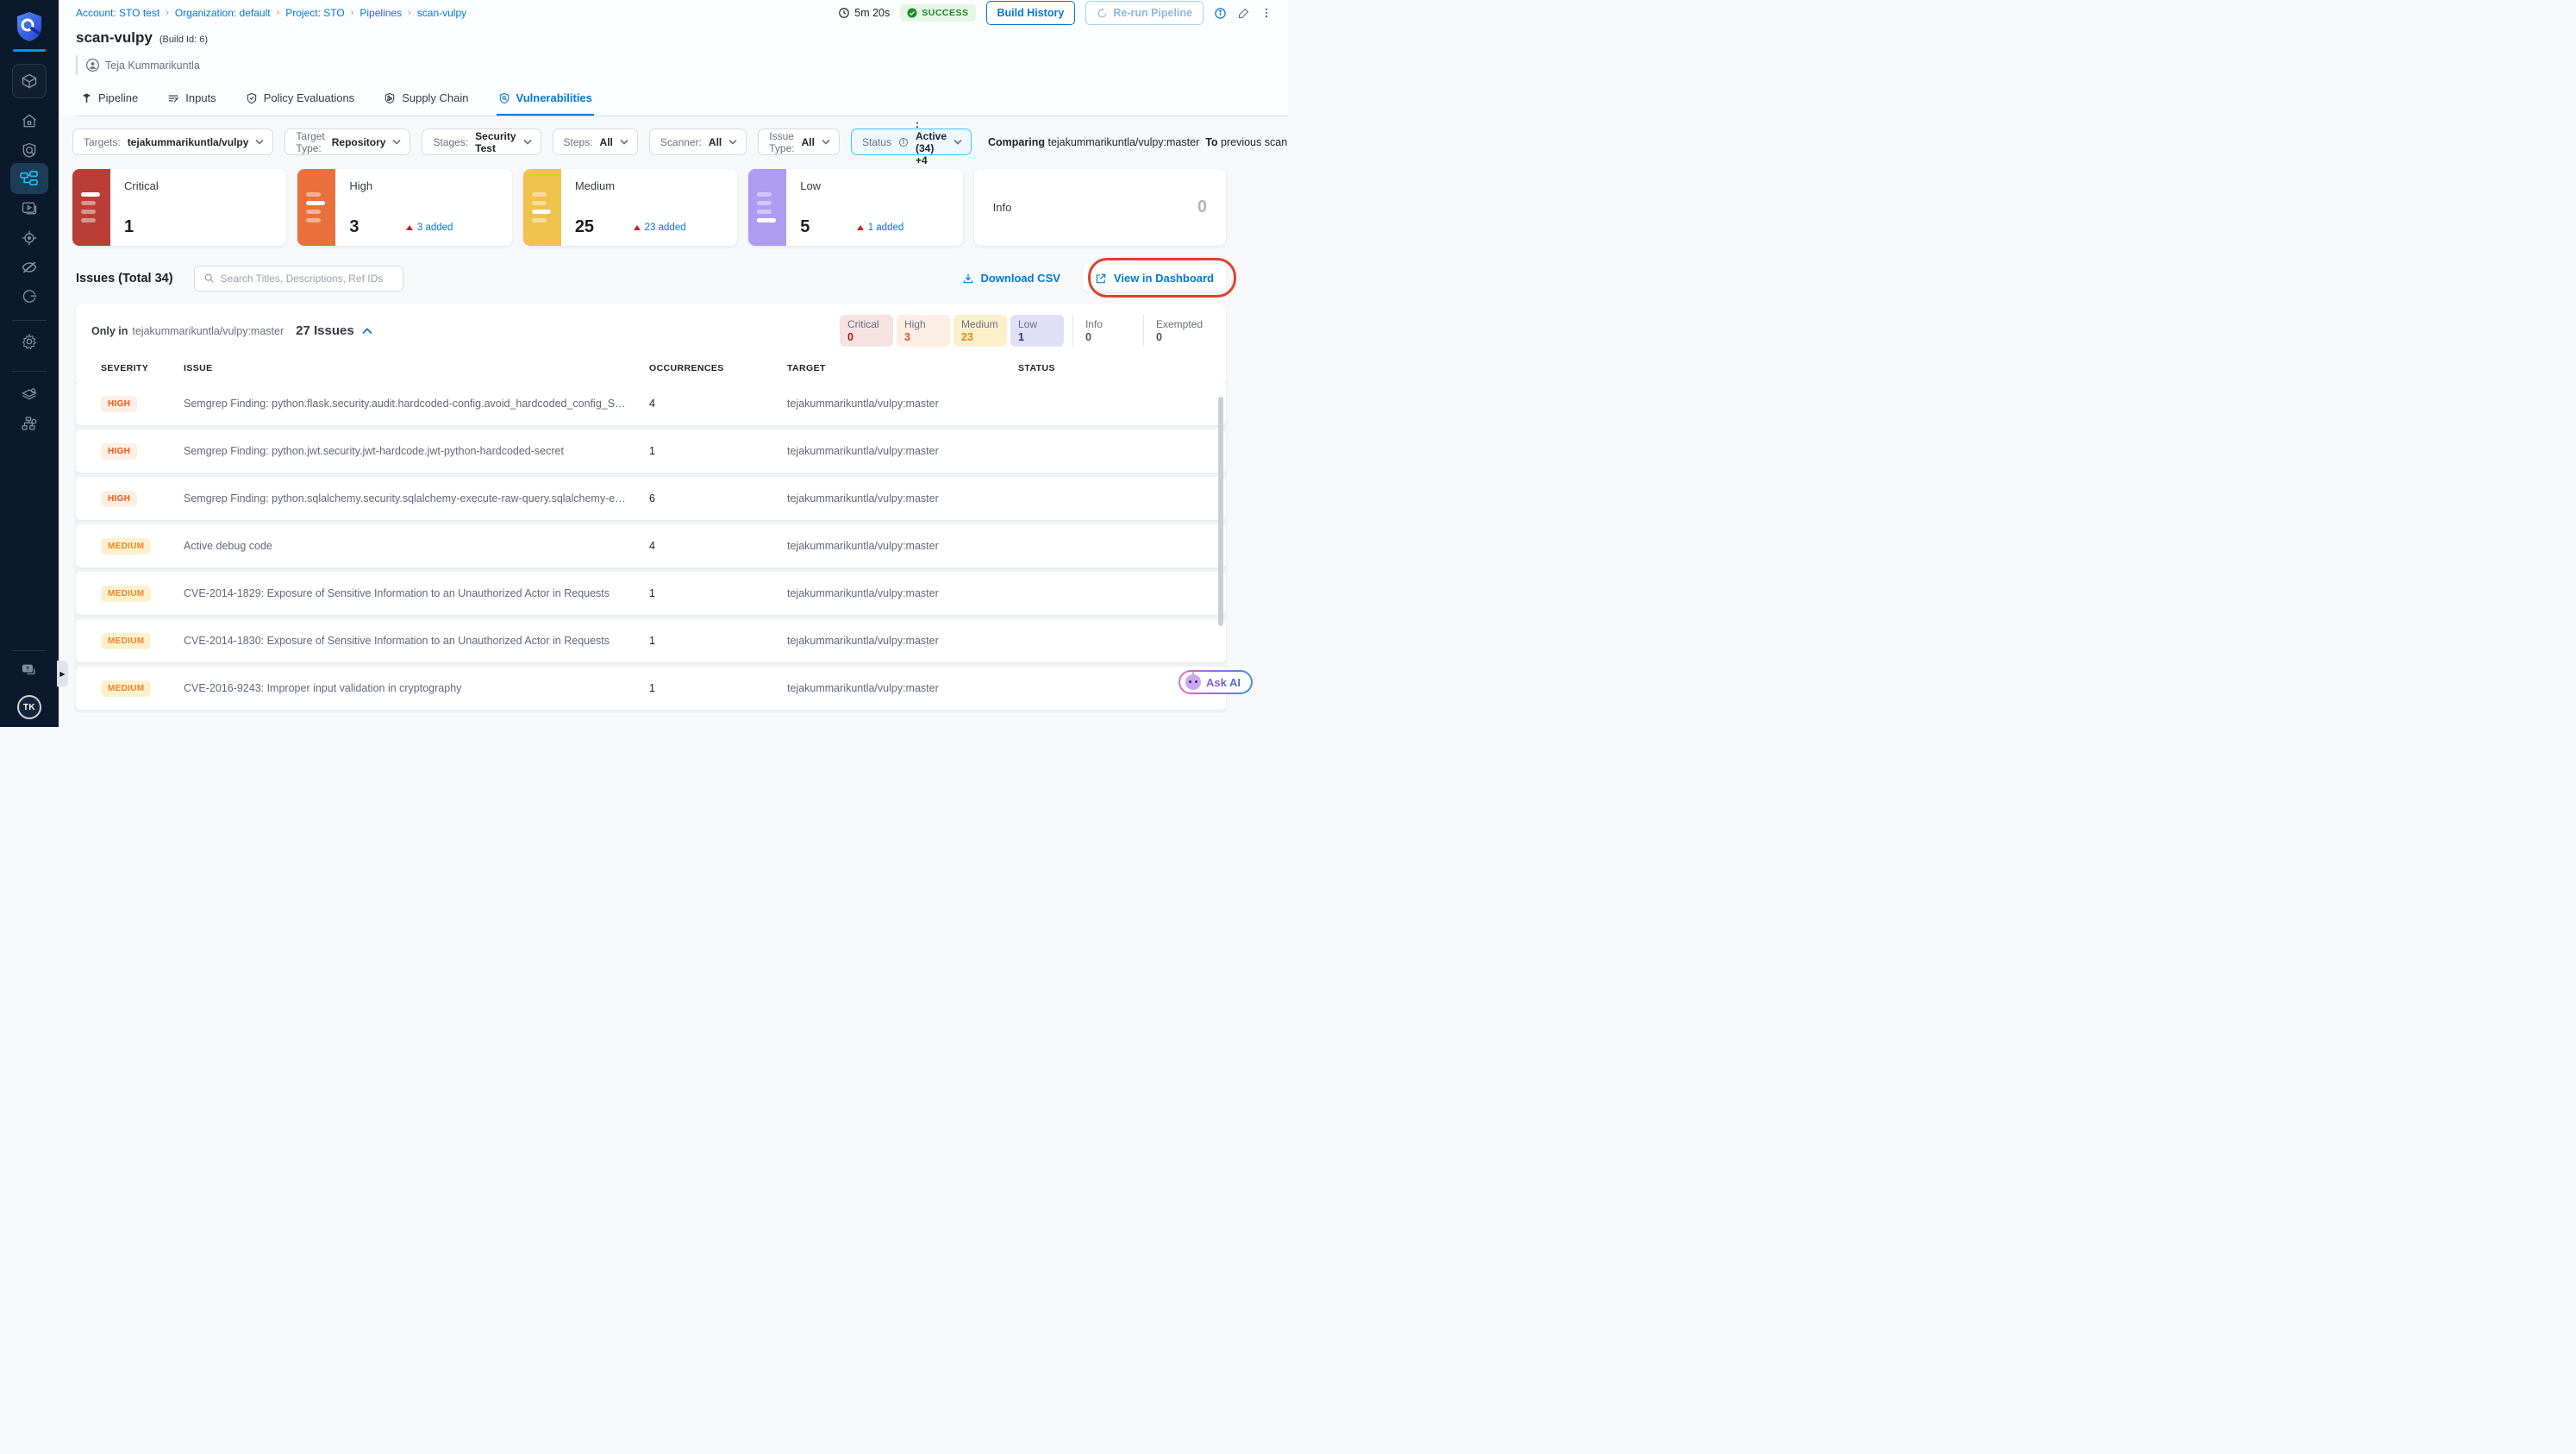 This screenshot has height=1454, width=2576. I want to click on active-module-indicator, so click(29, 50).